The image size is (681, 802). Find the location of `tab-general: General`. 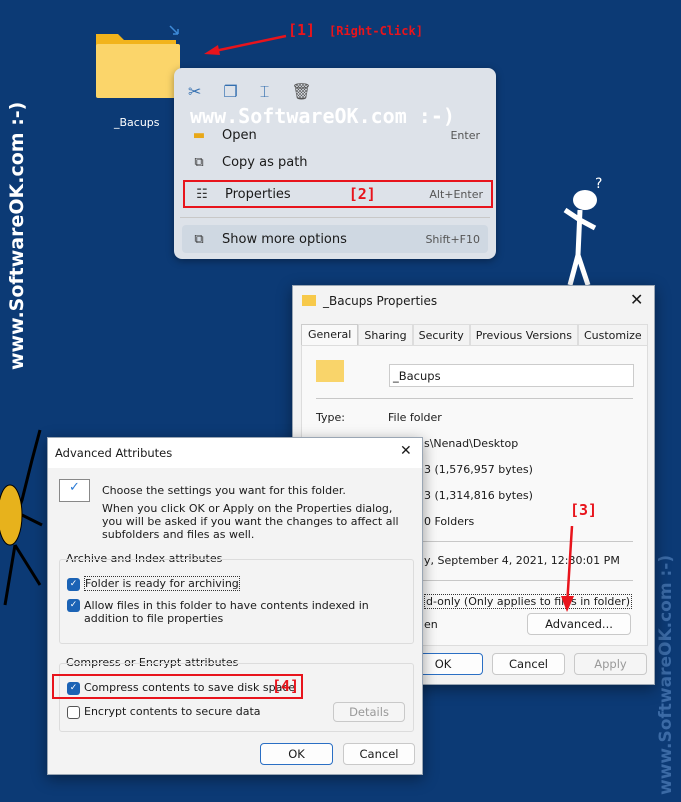

tab-general: General is located at coordinates (330, 335).